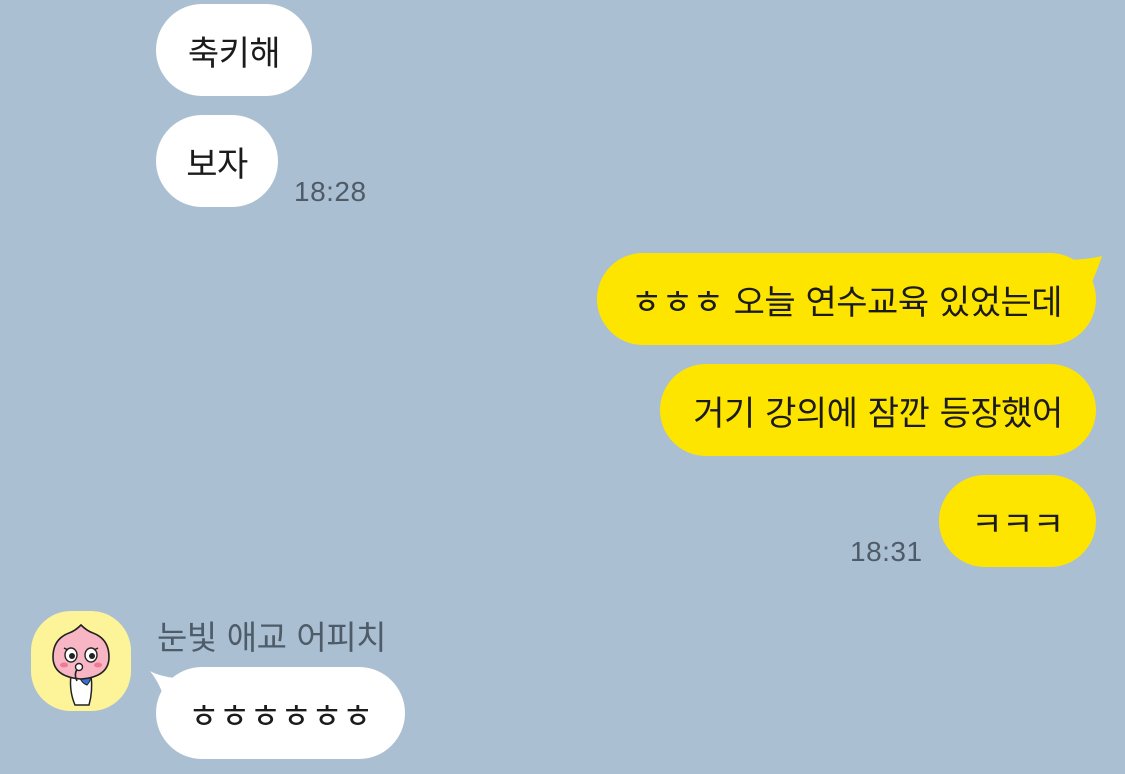 This screenshot has height=774, width=1125. What do you see at coordinates (280, 716) in the screenshot?
I see `message-text: ㅎㅎㅎㅎㅎㅎ` at bounding box center [280, 716].